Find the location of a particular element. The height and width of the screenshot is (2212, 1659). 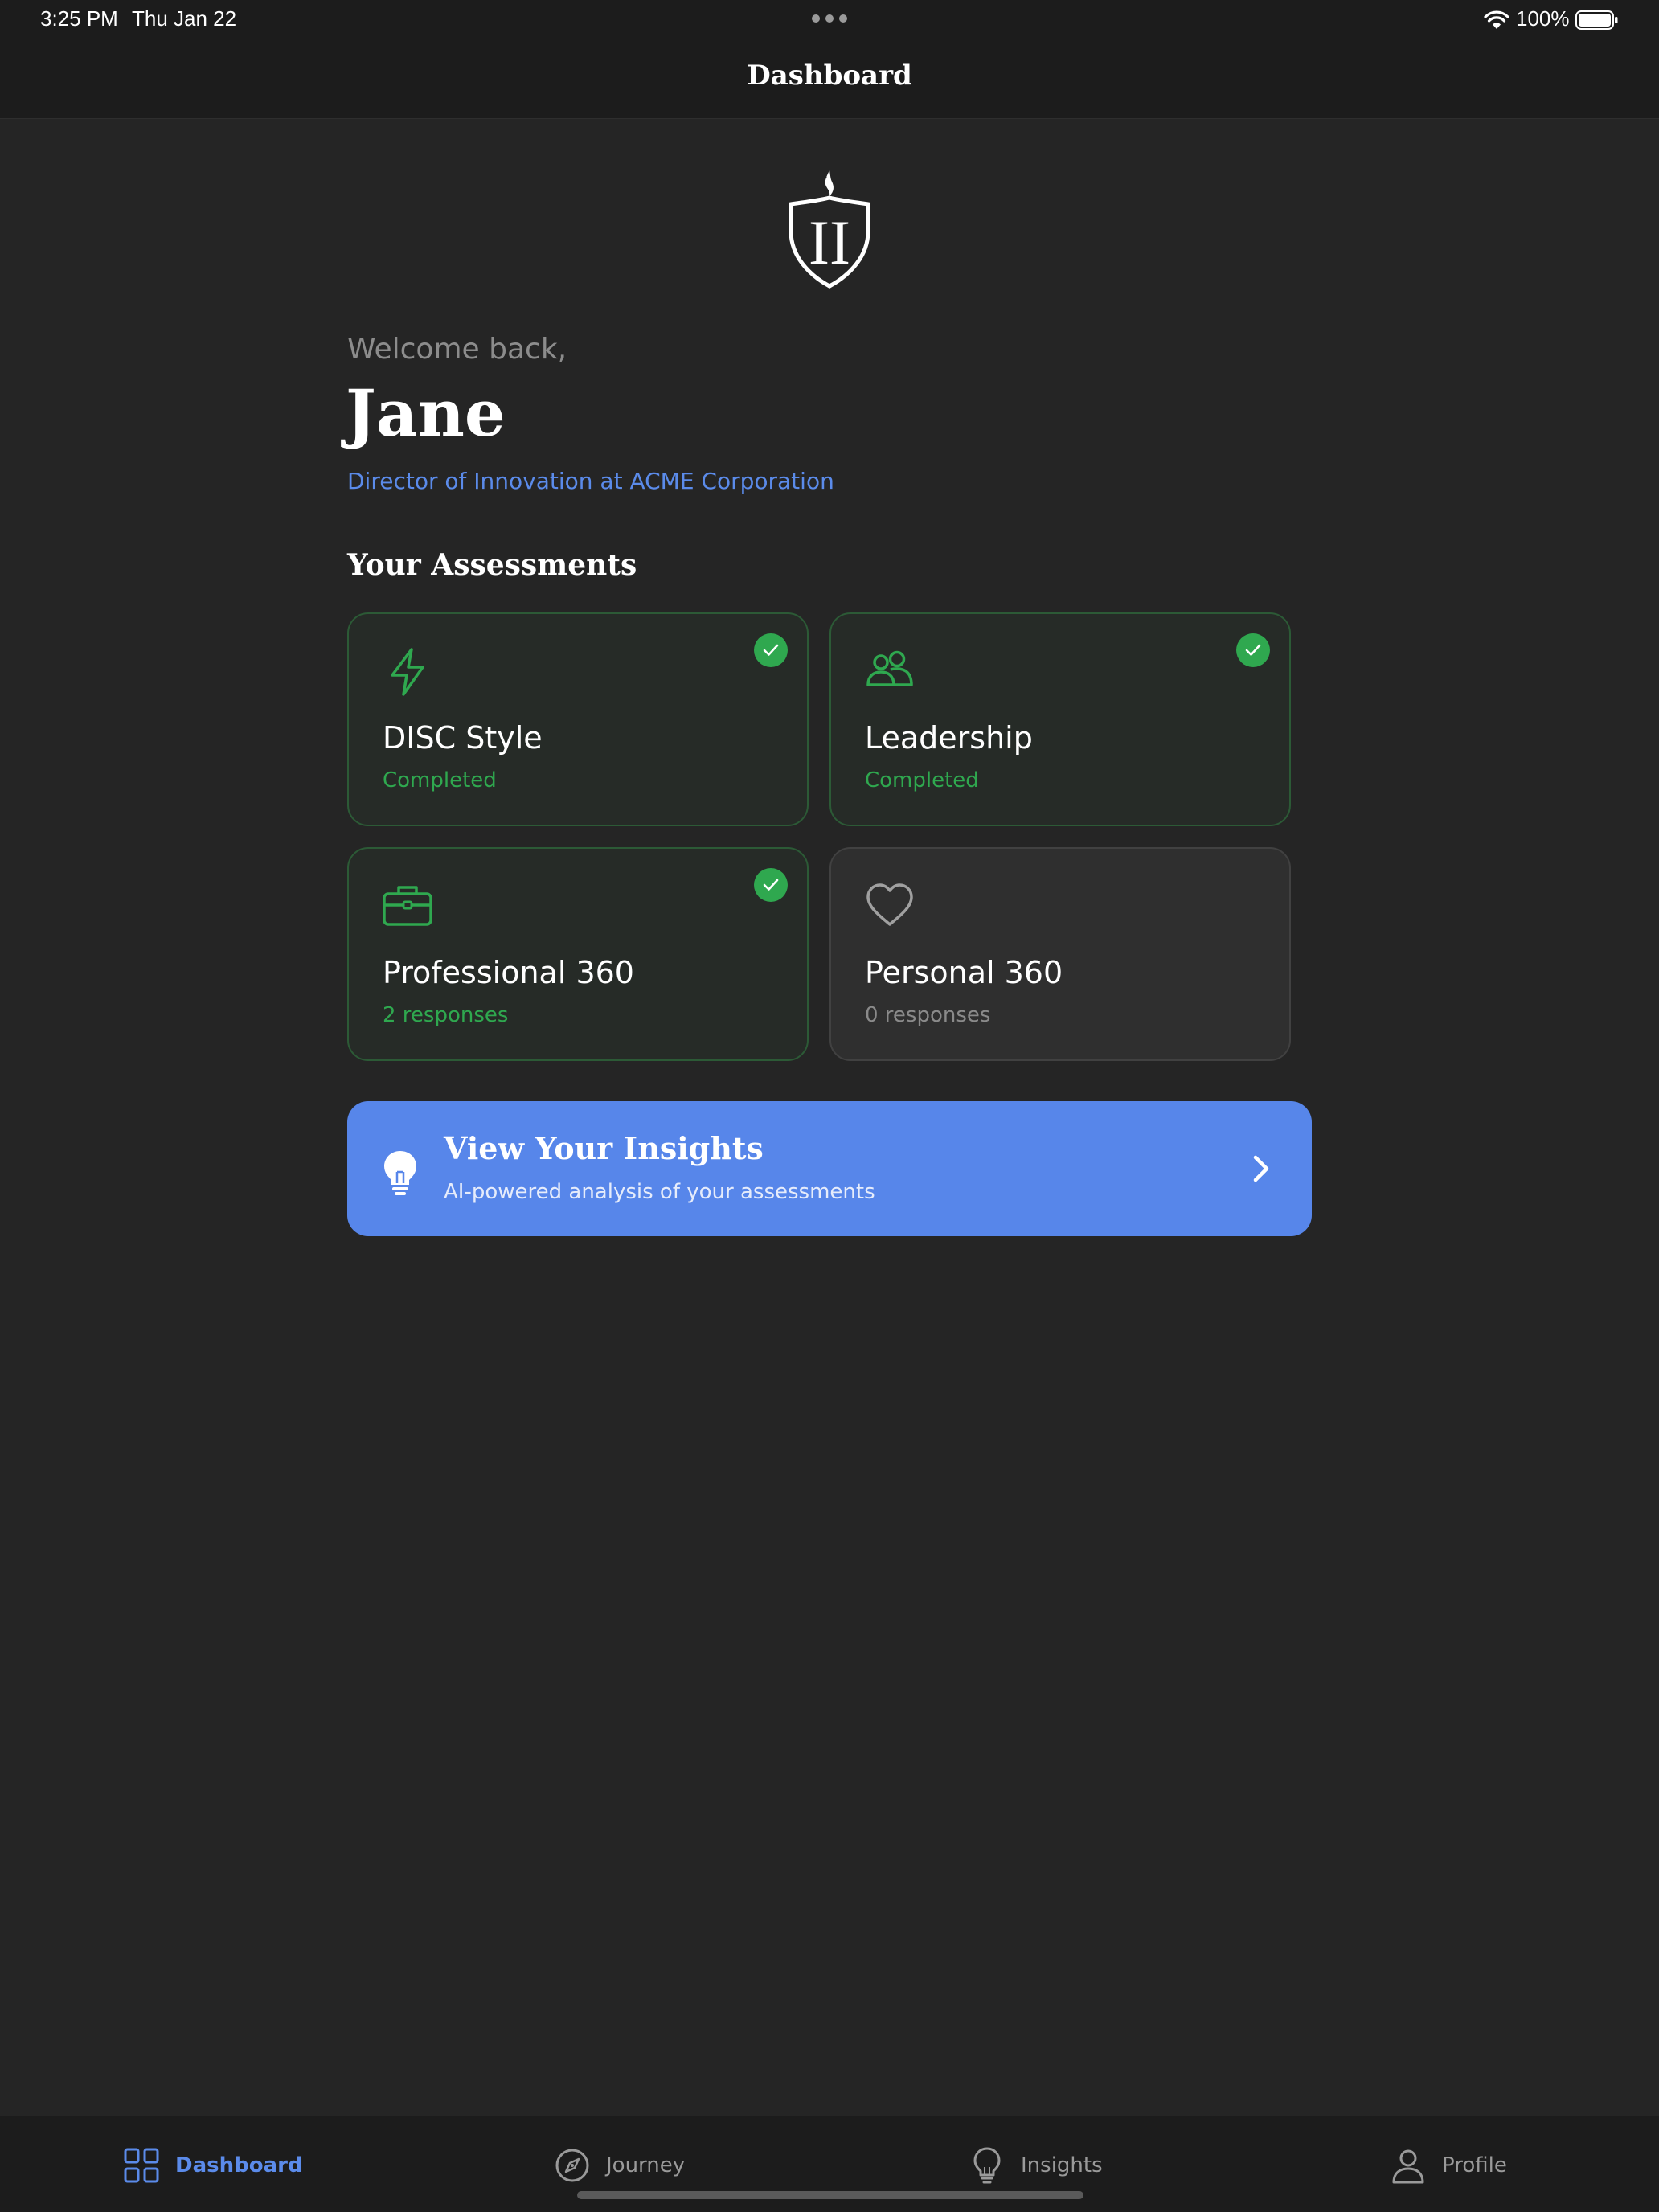

assessment-card-personal-360: Personal 360 0 responses is located at coordinates (1060, 954).